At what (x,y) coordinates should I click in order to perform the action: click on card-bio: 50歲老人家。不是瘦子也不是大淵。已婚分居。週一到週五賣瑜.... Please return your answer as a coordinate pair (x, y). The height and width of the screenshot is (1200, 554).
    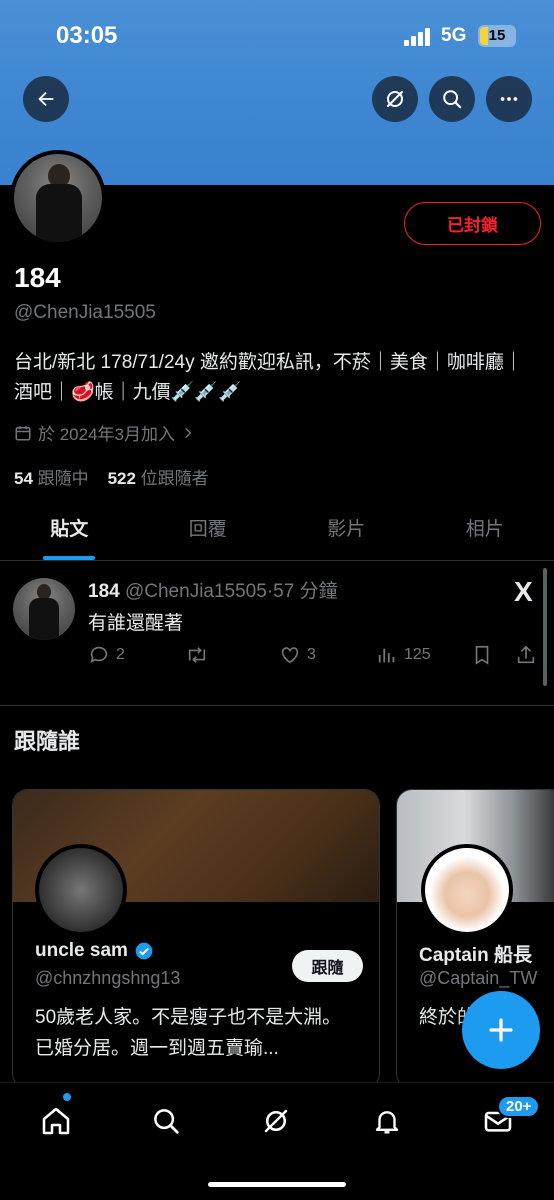
    Looking at the image, I should click on (188, 1033).